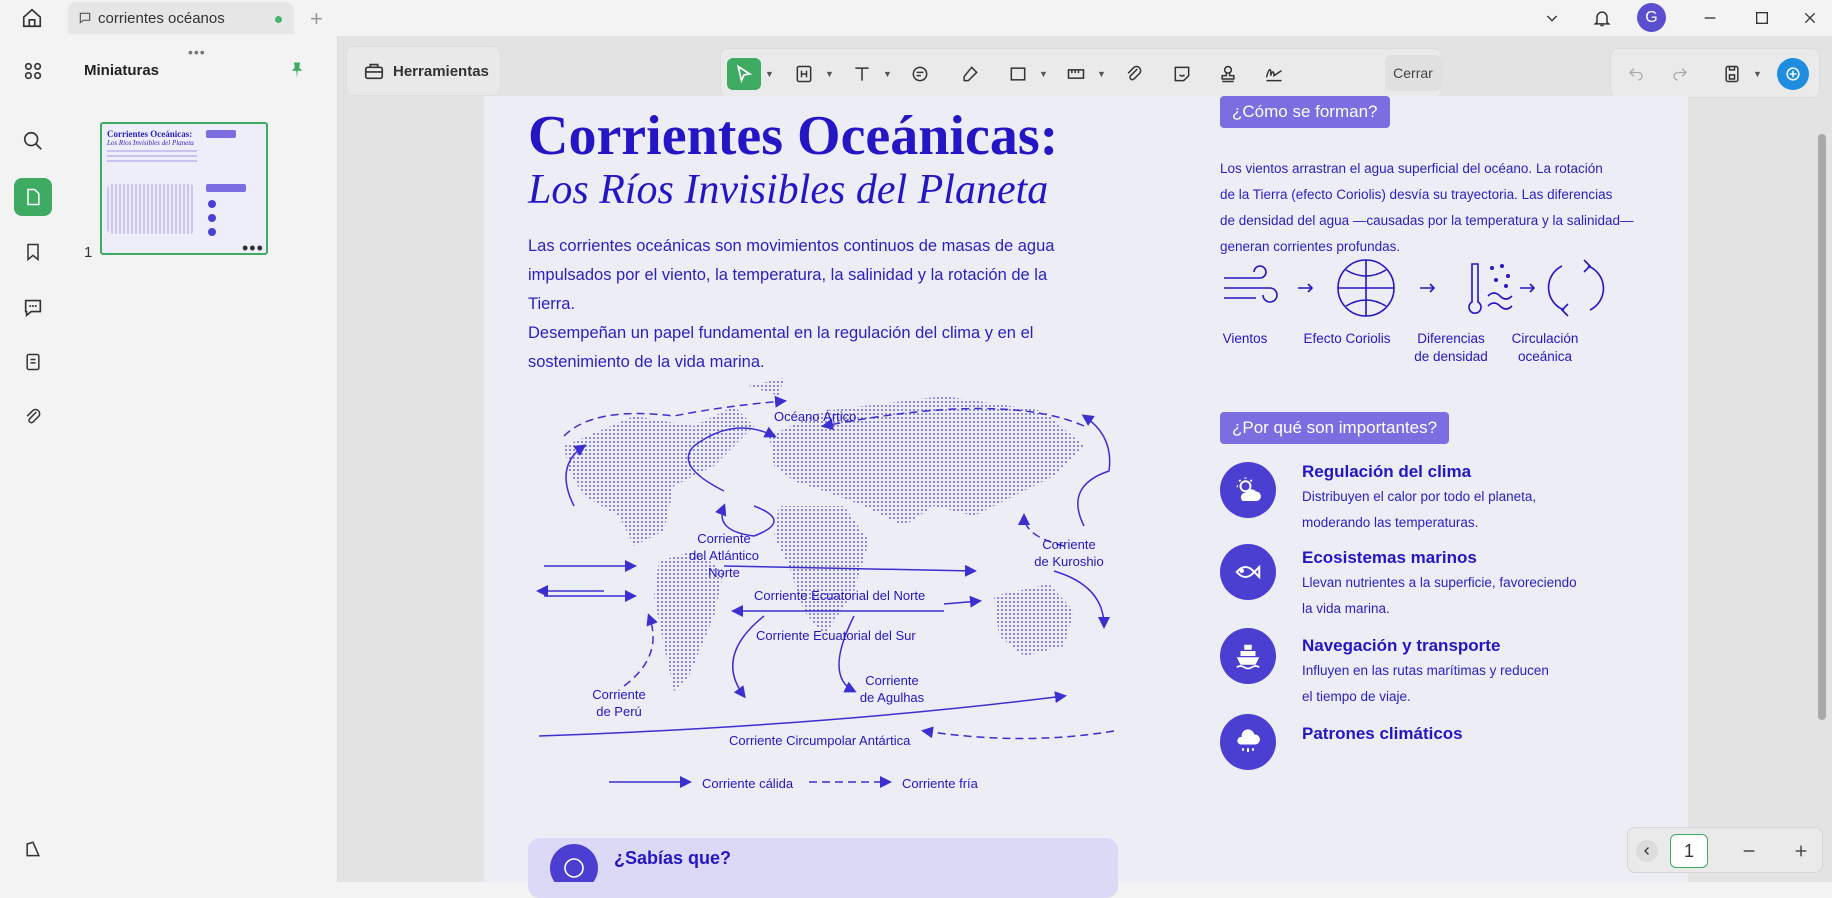 Image resolution: width=1832 pixels, height=898 pixels. Describe the element at coordinates (33, 849) in the screenshot. I see `theme-toggle-button` at that location.